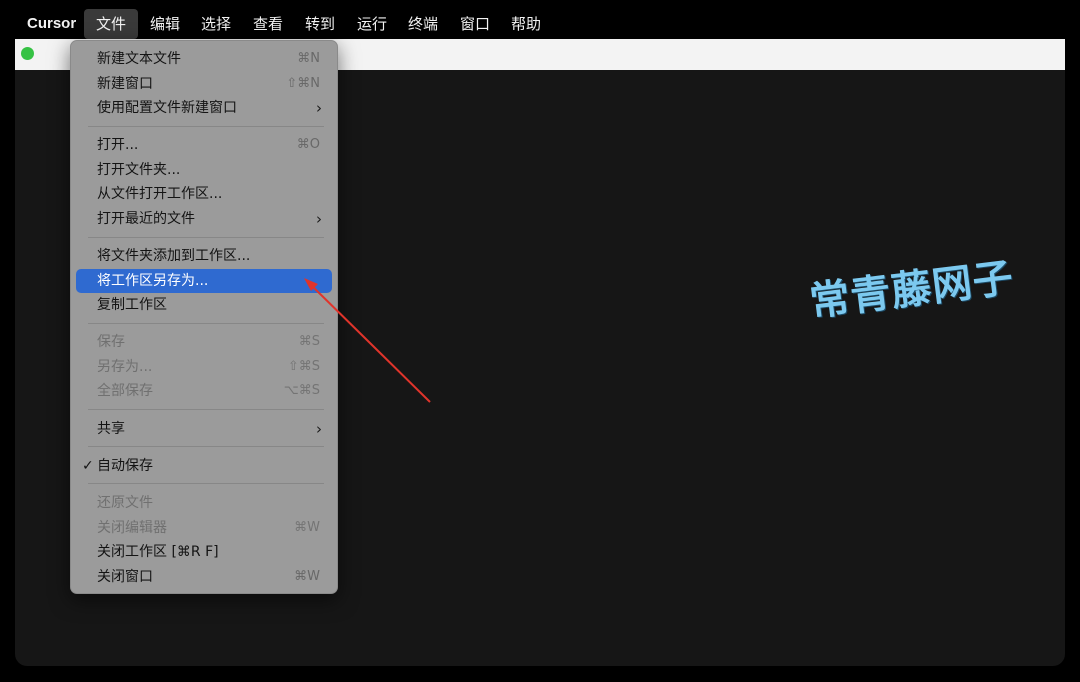 This screenshot has height=682, width=1080. Describe the element at coordinates (125, 84) in the screenshot. I see `menu-item-label: 新建窗口` at that location.